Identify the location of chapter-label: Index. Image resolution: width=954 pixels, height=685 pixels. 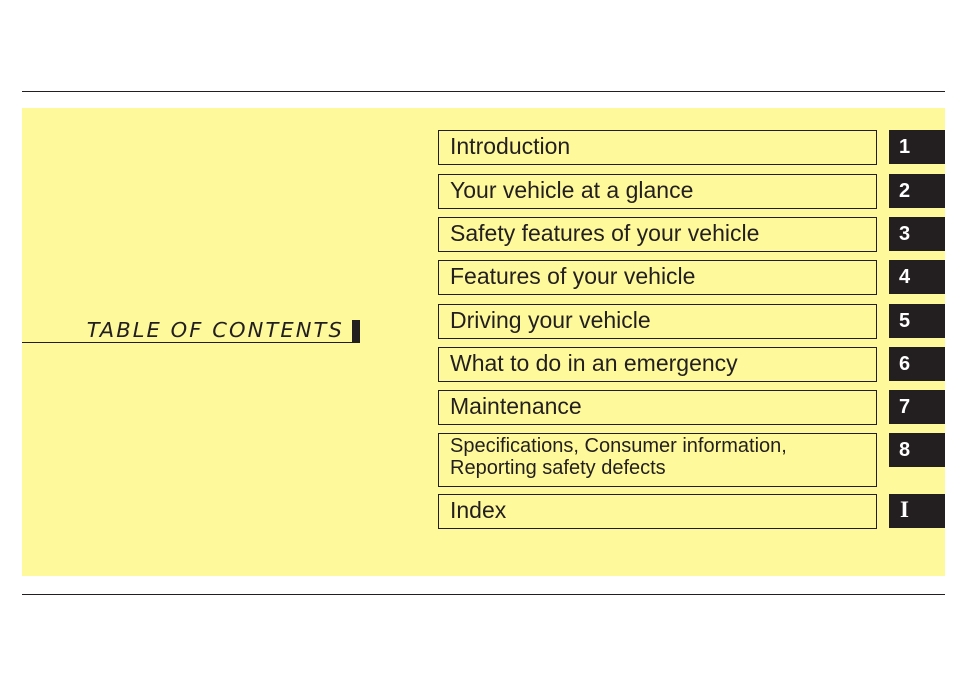
(478, 510).